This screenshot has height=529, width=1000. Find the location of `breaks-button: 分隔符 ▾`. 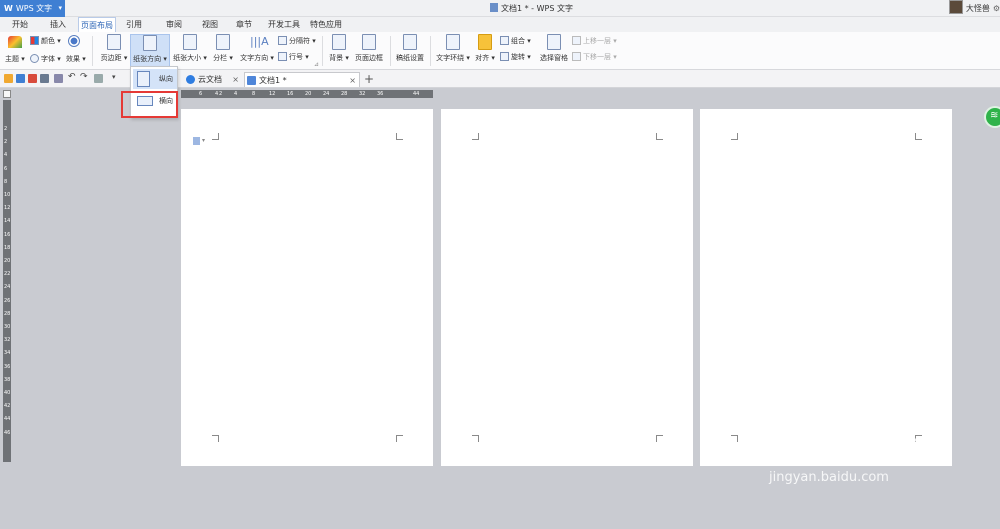

breaks-button: 分隔符 ▾ is located at coordinates (297, 41).